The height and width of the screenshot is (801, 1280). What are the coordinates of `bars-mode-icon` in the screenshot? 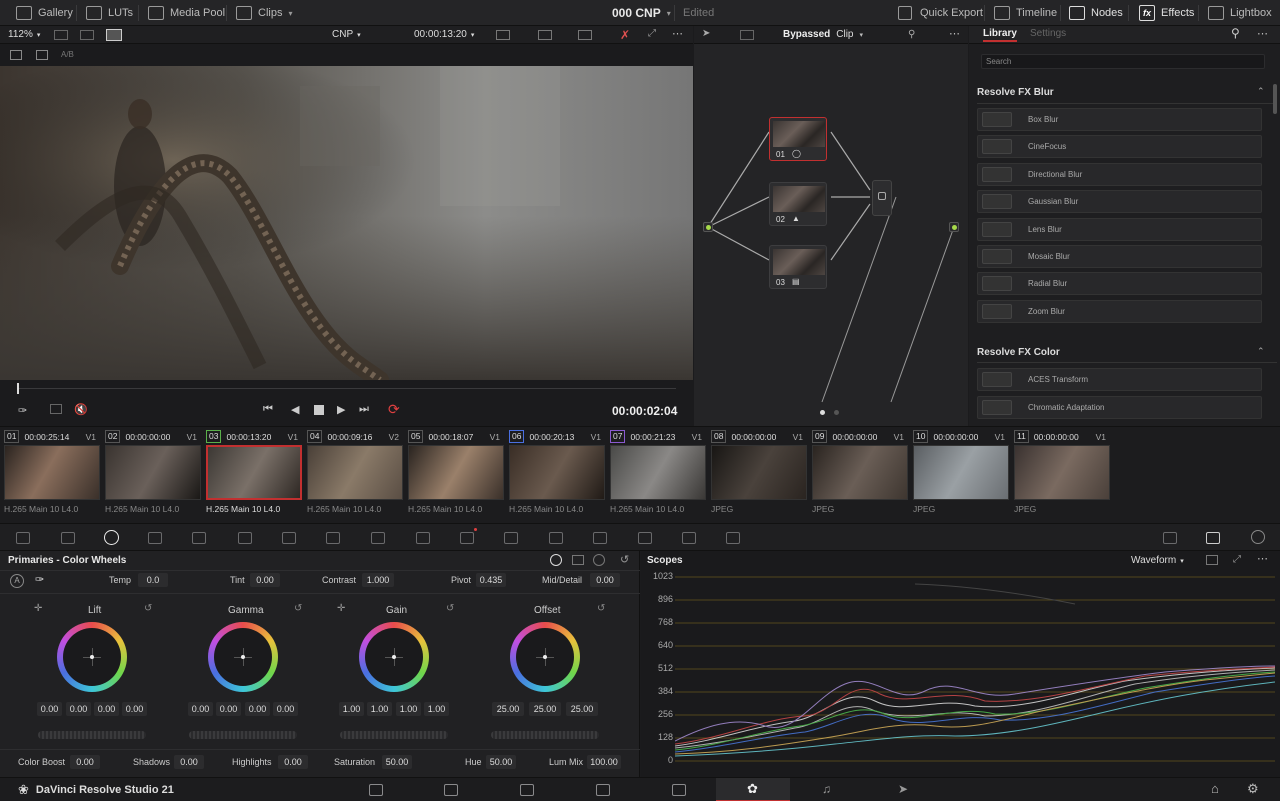 It's located at (578, 560).